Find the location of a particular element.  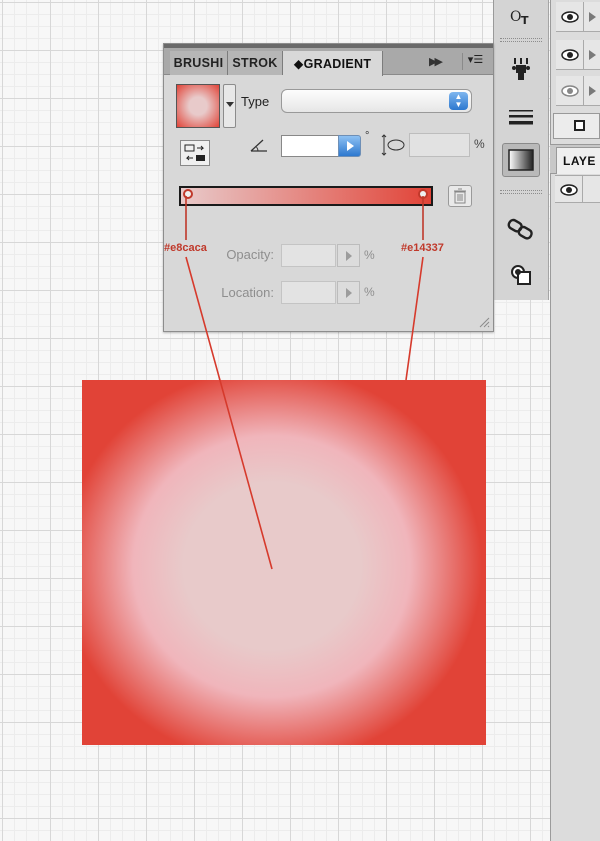

trash-icon is located at coordinates (460, 196).